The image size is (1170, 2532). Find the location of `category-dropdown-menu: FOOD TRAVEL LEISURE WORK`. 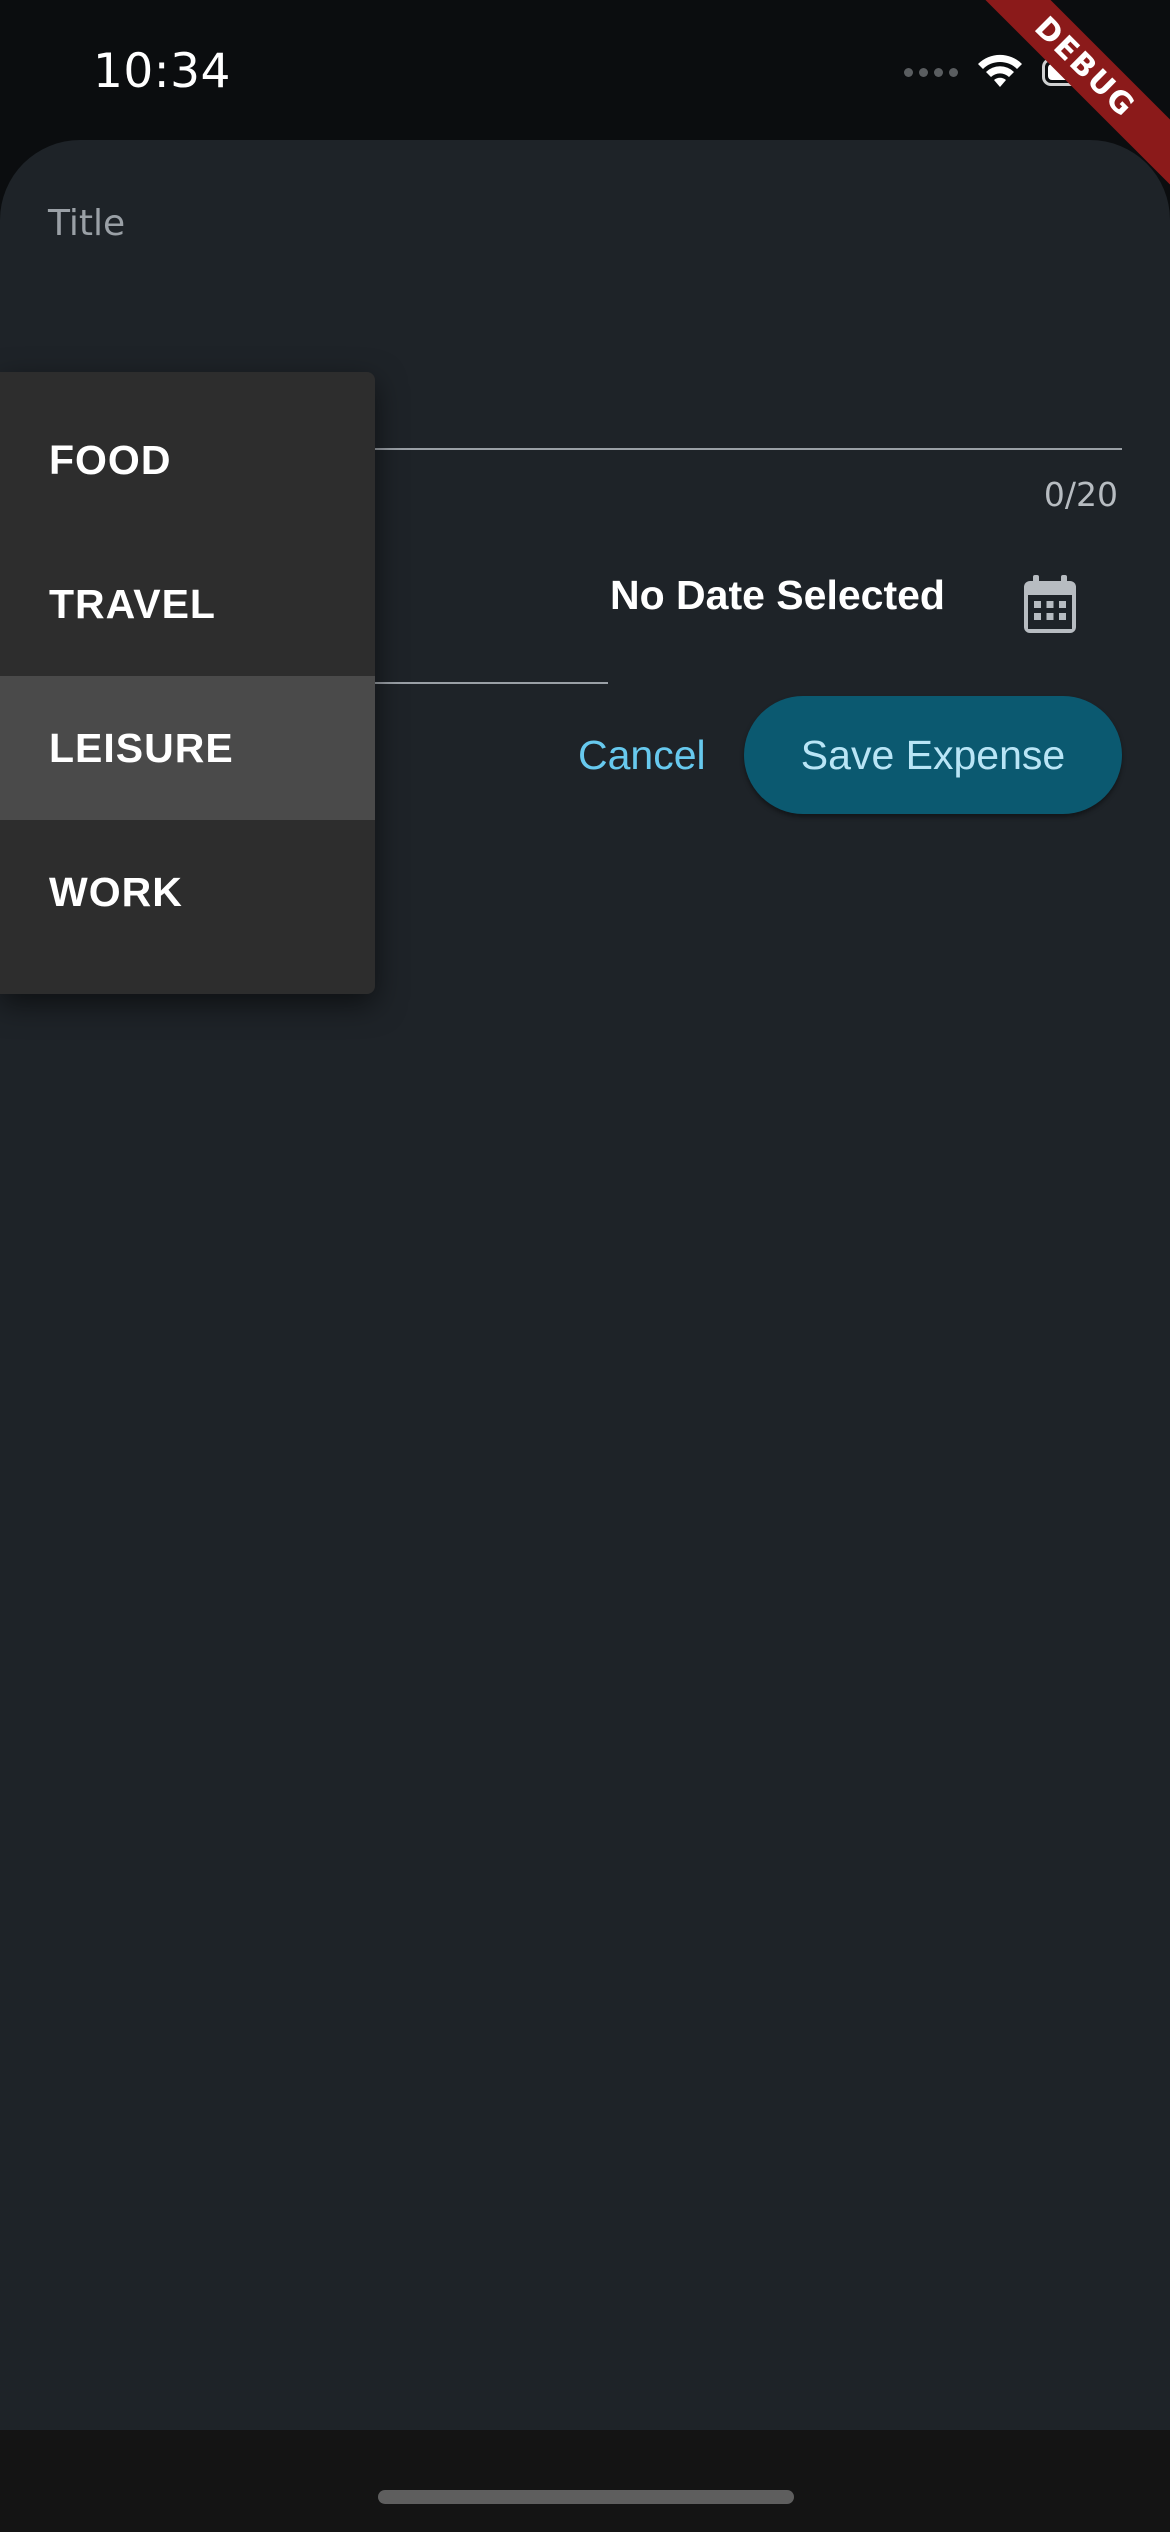

category-dropdown-menu: FOOD TRAVEL LEISURE WORK is located at coordinates (187, 683).